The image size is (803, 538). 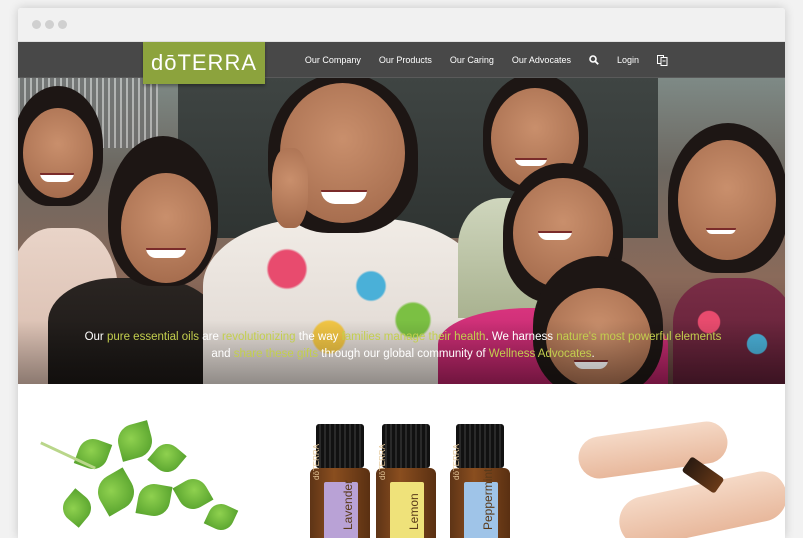 I want to click on bottle-label: Peppermint, so click(x=481, y=503).